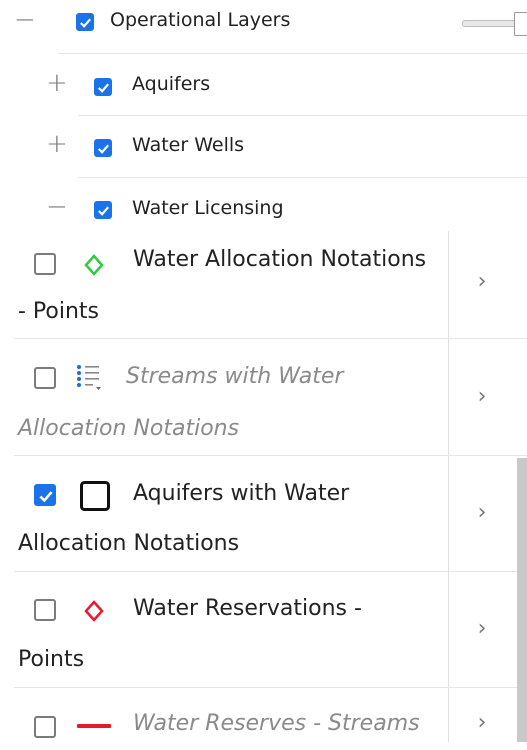 This screenshot has height=750, width=527. I want to click on operational-layers-label: Operational Layers, so click(200, 20).